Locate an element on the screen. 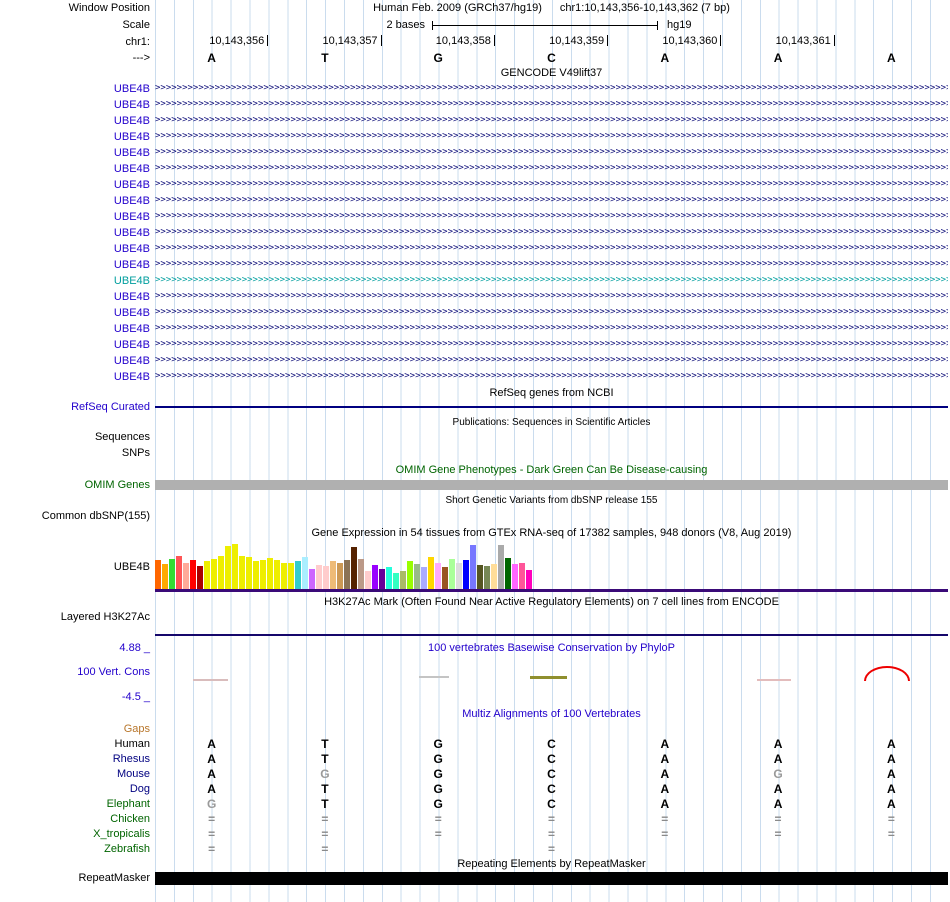  snps-label: SNPs is located at coordinates (75, 453).